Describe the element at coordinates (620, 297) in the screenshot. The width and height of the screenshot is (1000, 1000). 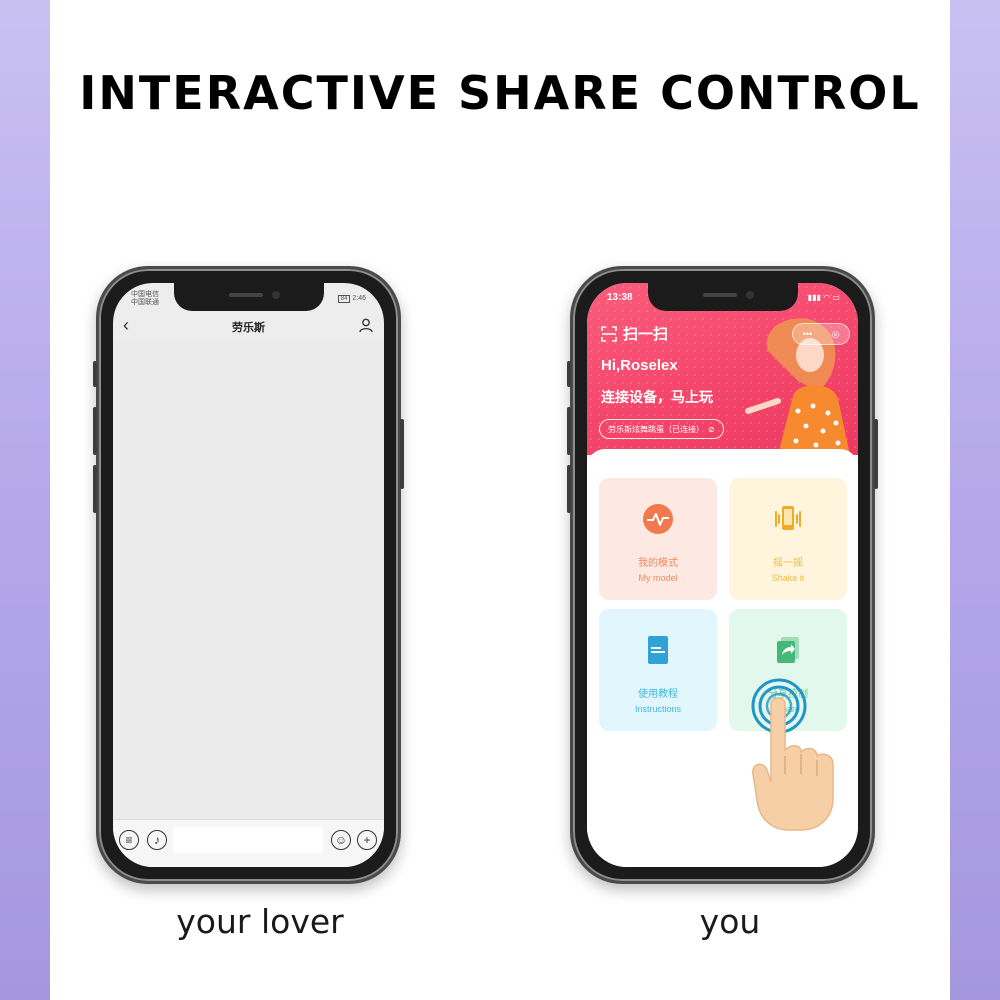
I see `status-time: 13:38` at that location.